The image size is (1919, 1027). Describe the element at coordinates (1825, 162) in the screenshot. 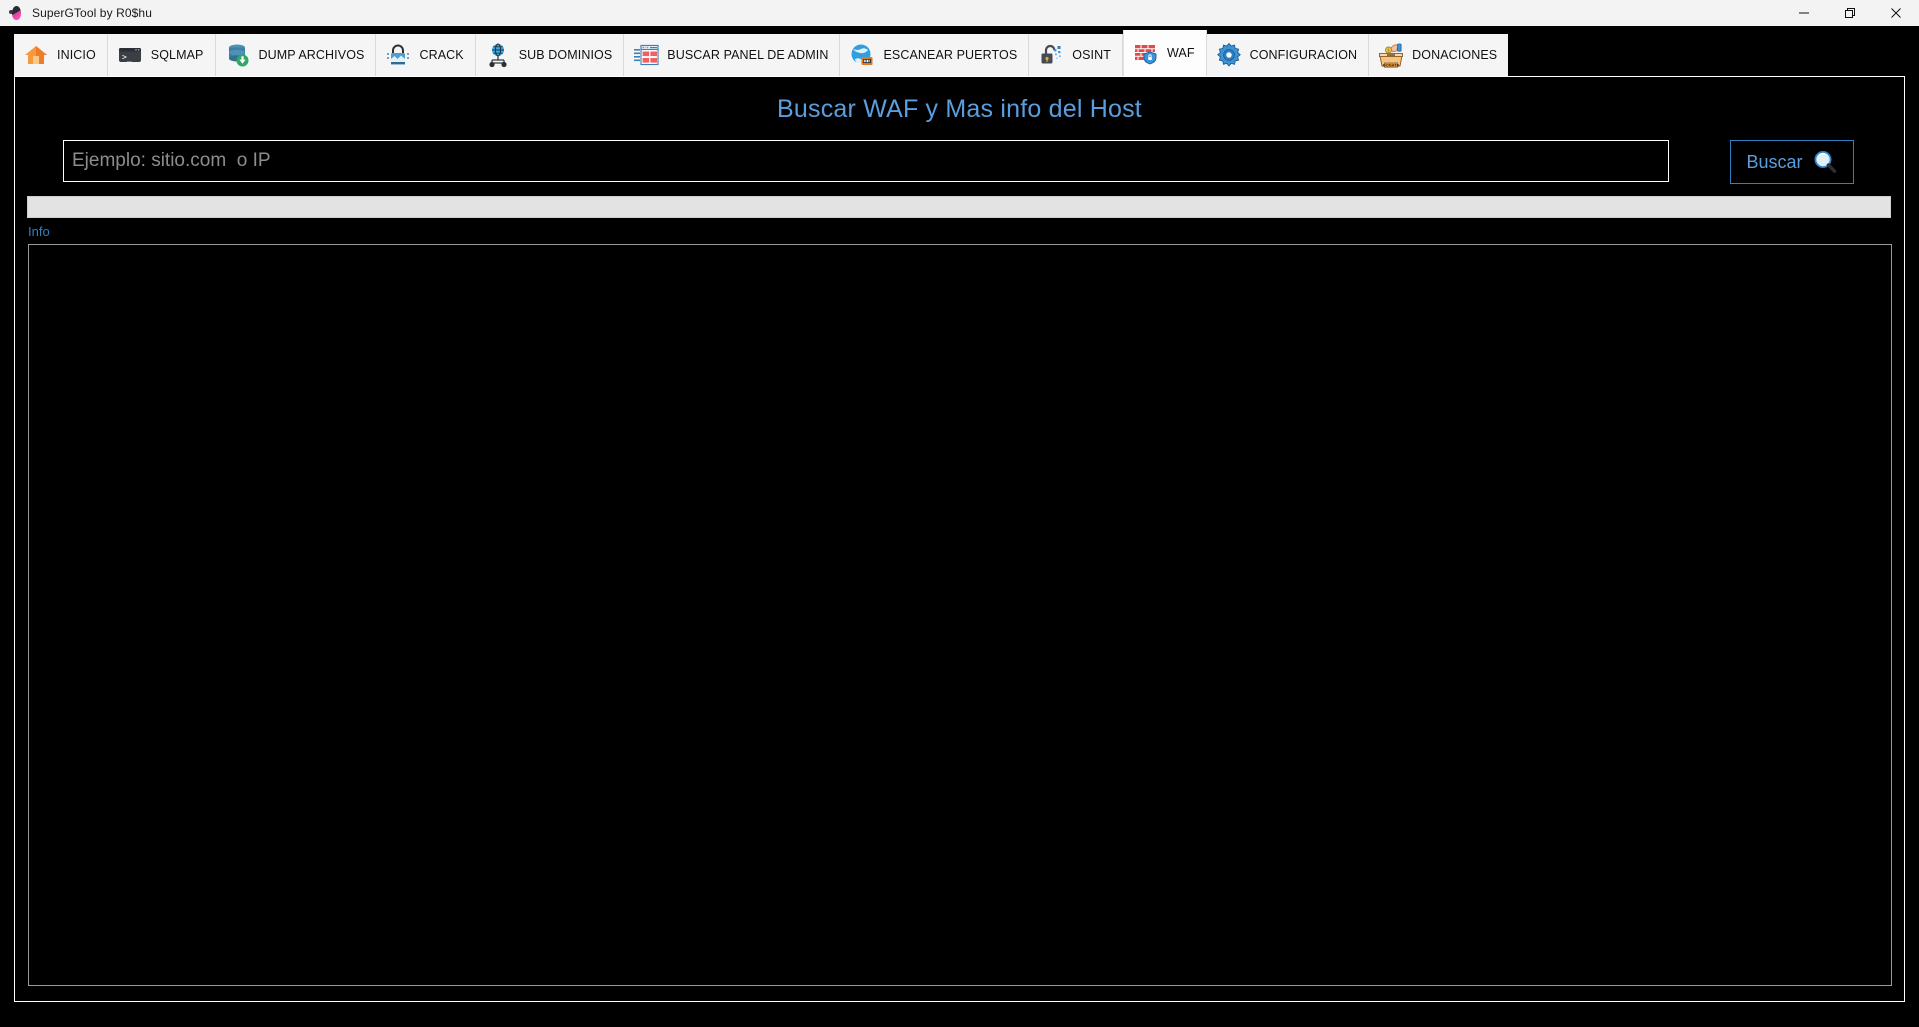

I see `magnifier-icon` at that location.